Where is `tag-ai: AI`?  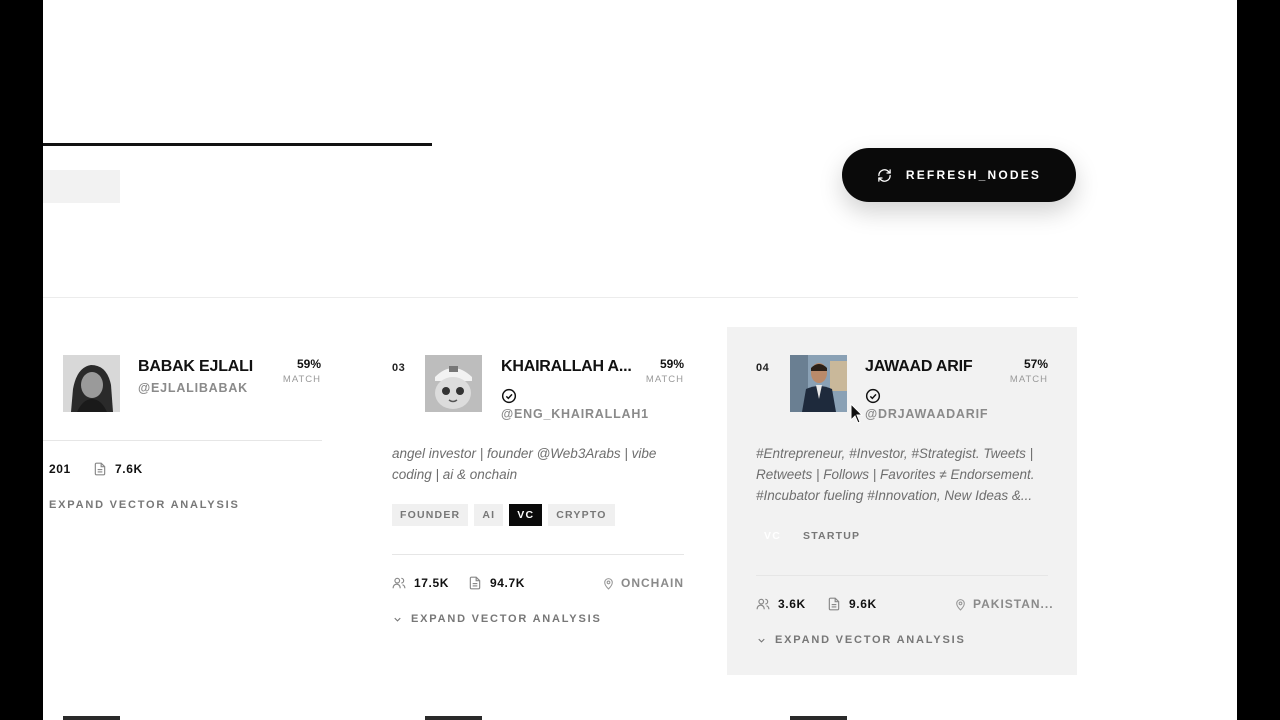
tag-ai: AI is located at coordinates (489, 515).